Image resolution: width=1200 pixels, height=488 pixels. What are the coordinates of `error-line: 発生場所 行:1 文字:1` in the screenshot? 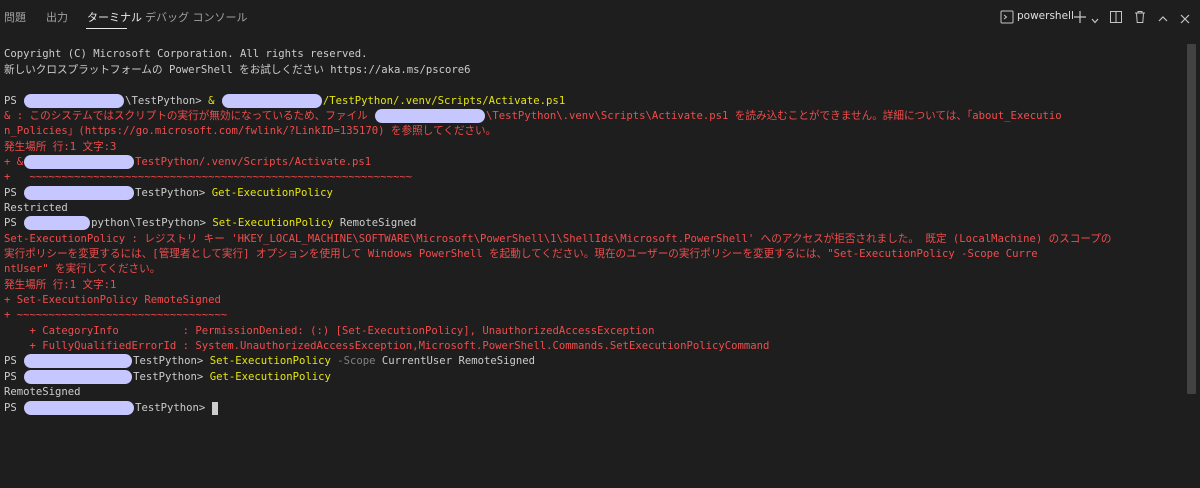 It's located at (60, 285).